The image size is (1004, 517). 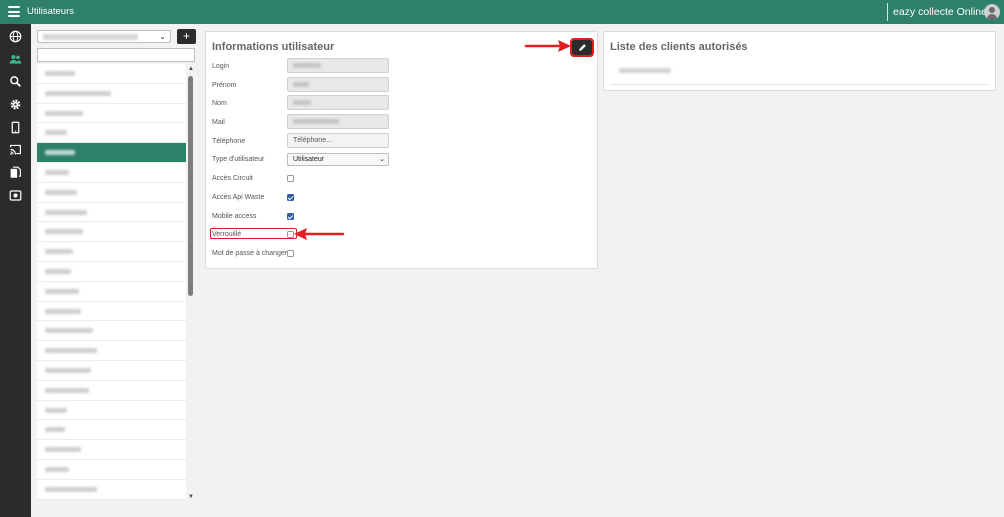 What do you see at coordinates (273, 47) in the screenshot?
I see `panel-title: Informations utilisateur` at bounding box center [273, 47].